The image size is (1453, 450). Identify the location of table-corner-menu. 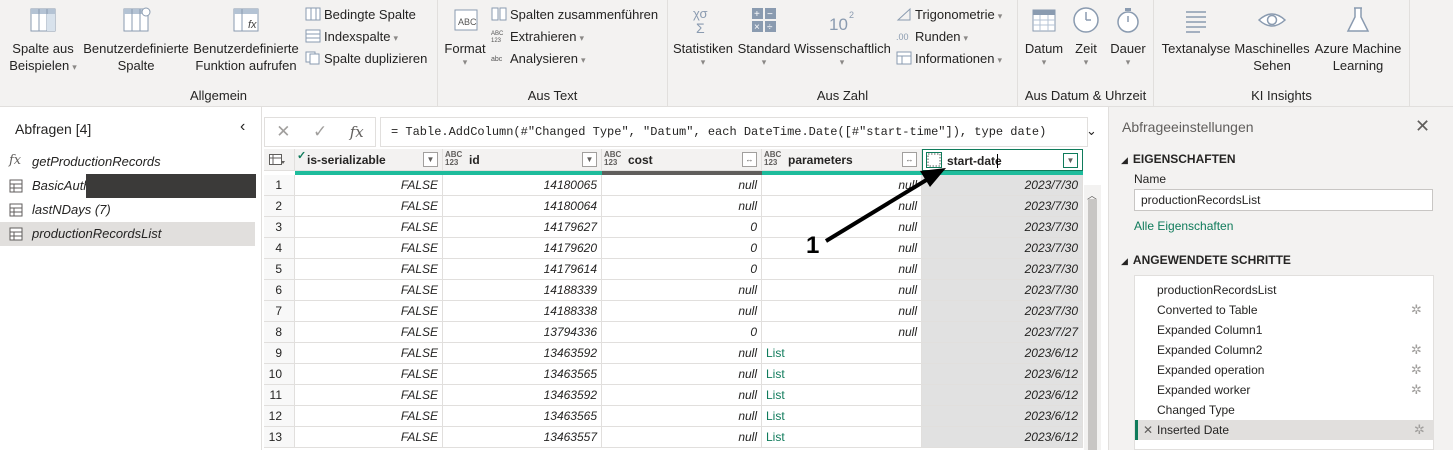
(279, 160).